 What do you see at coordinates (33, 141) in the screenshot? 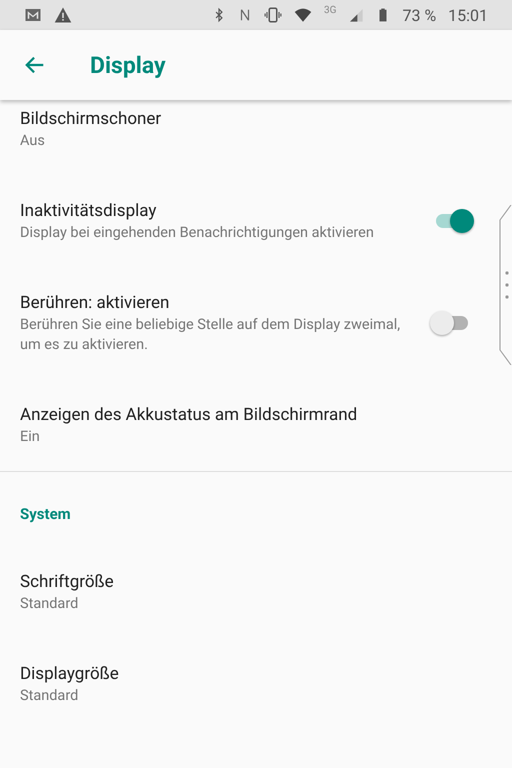
I see `item-summary: Aus` at bounding box center [33, 141].